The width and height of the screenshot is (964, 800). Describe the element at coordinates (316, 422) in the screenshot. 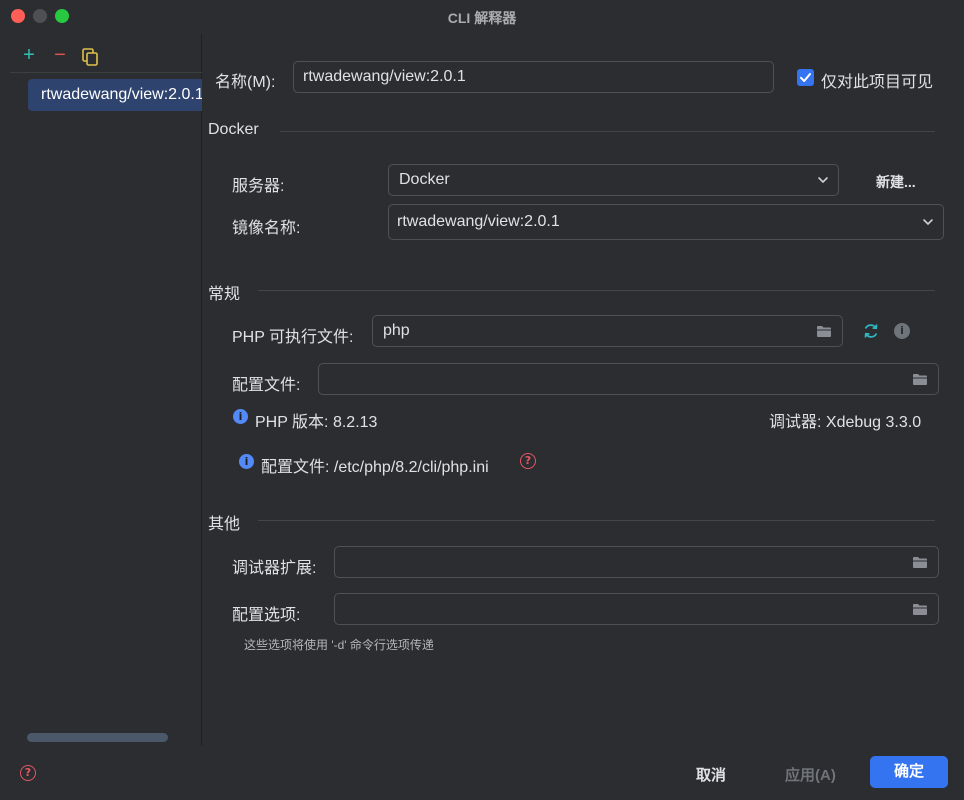

I see `php-version-text: PHP 版本: 8.2.13` at that location.